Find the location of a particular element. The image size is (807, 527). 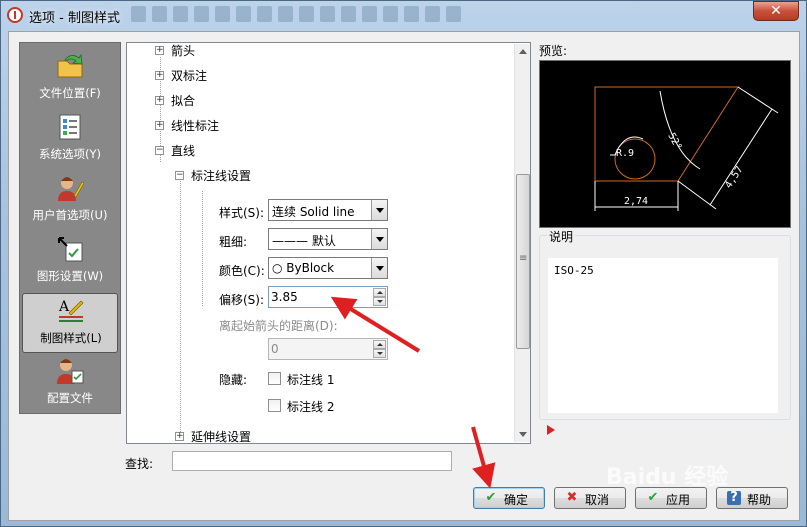

nav-item-profiles: 配置文件 is located at coordinates (70, 384).